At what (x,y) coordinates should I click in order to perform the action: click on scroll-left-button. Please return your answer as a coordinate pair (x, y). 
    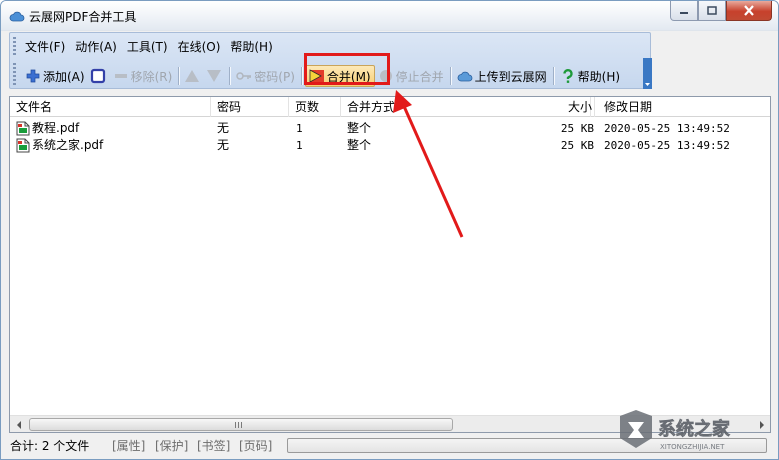
    Looking at the image, I should click on (18, 424).